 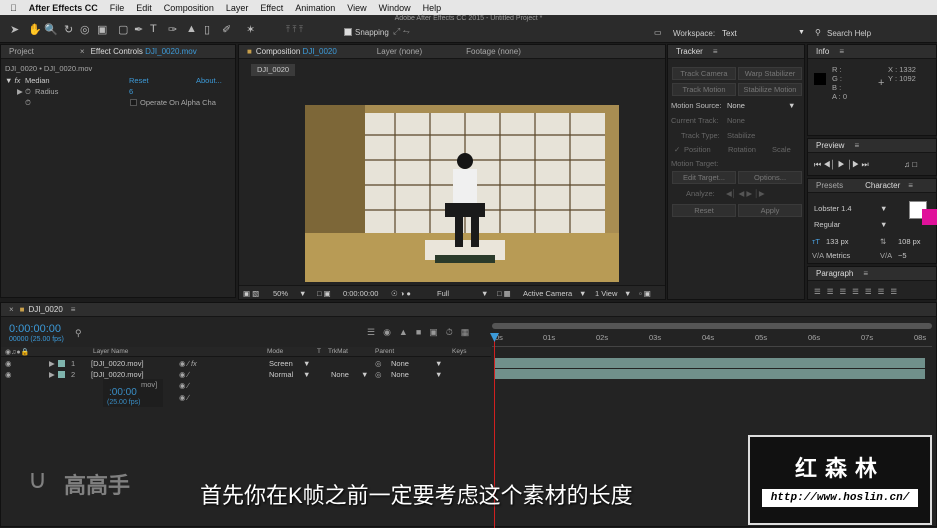 What do you see at coordinates (324, 293) in the screenshot?
I see `safe-zones-icon: □ ▣` at bounding box center [324, 293].